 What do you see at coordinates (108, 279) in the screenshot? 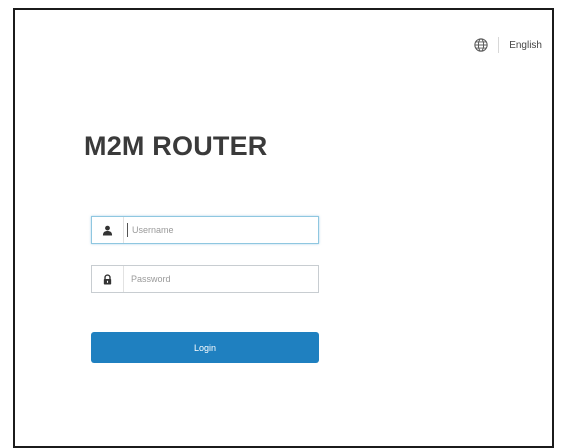
I see `lock-icon` at bounding box center [108, 279].